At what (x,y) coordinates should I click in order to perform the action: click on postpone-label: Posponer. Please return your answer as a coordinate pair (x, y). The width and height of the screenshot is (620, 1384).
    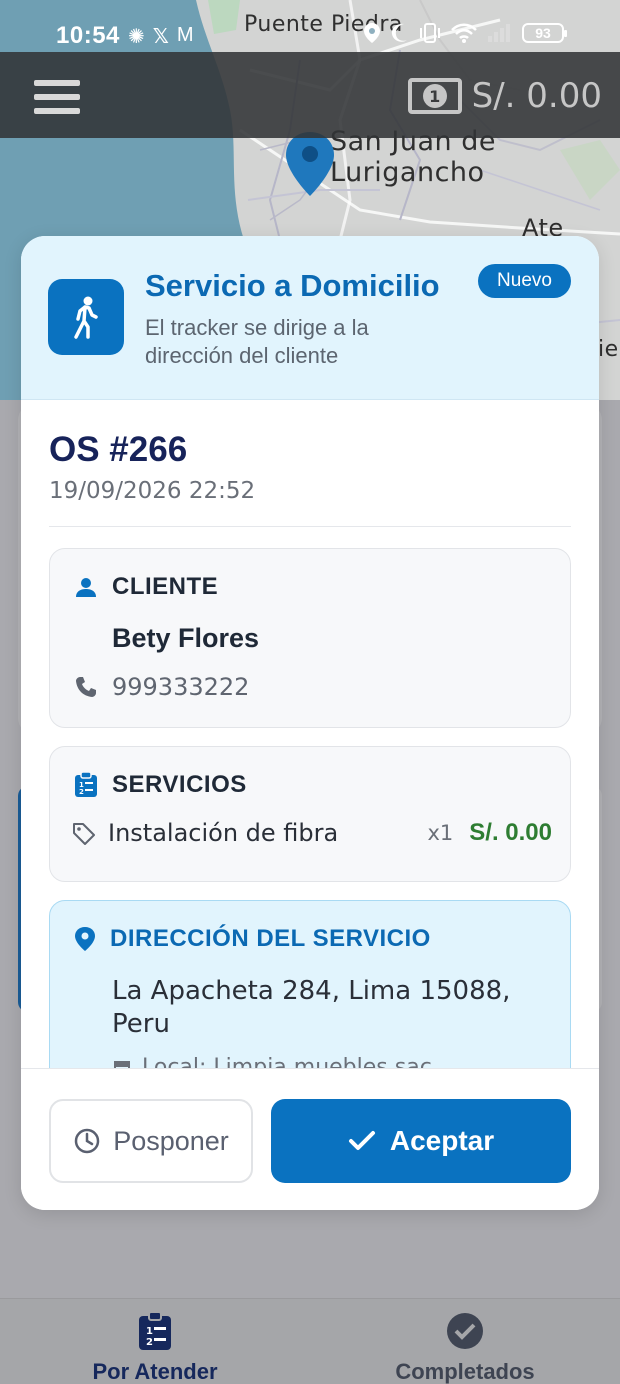
    Looking at the image, I should click on (171, 1140).